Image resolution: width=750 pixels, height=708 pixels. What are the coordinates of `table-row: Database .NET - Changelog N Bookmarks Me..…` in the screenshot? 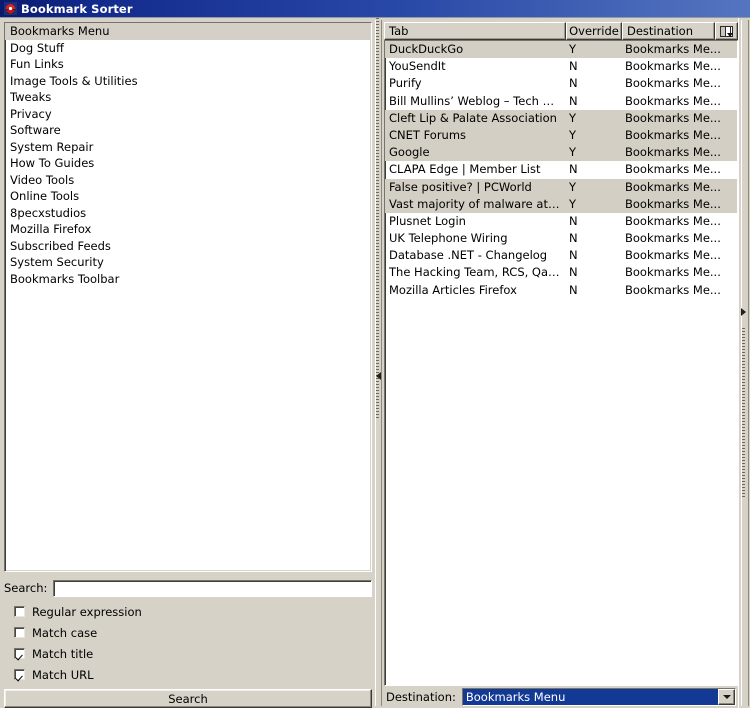 It's located at (561, 255).